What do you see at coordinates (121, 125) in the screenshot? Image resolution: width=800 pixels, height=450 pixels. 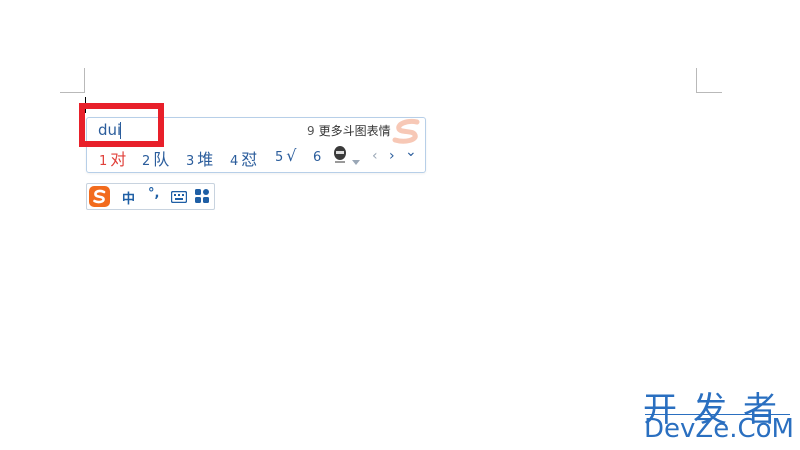 I see `composition-highlight-box` at bounding box center [121, 125].